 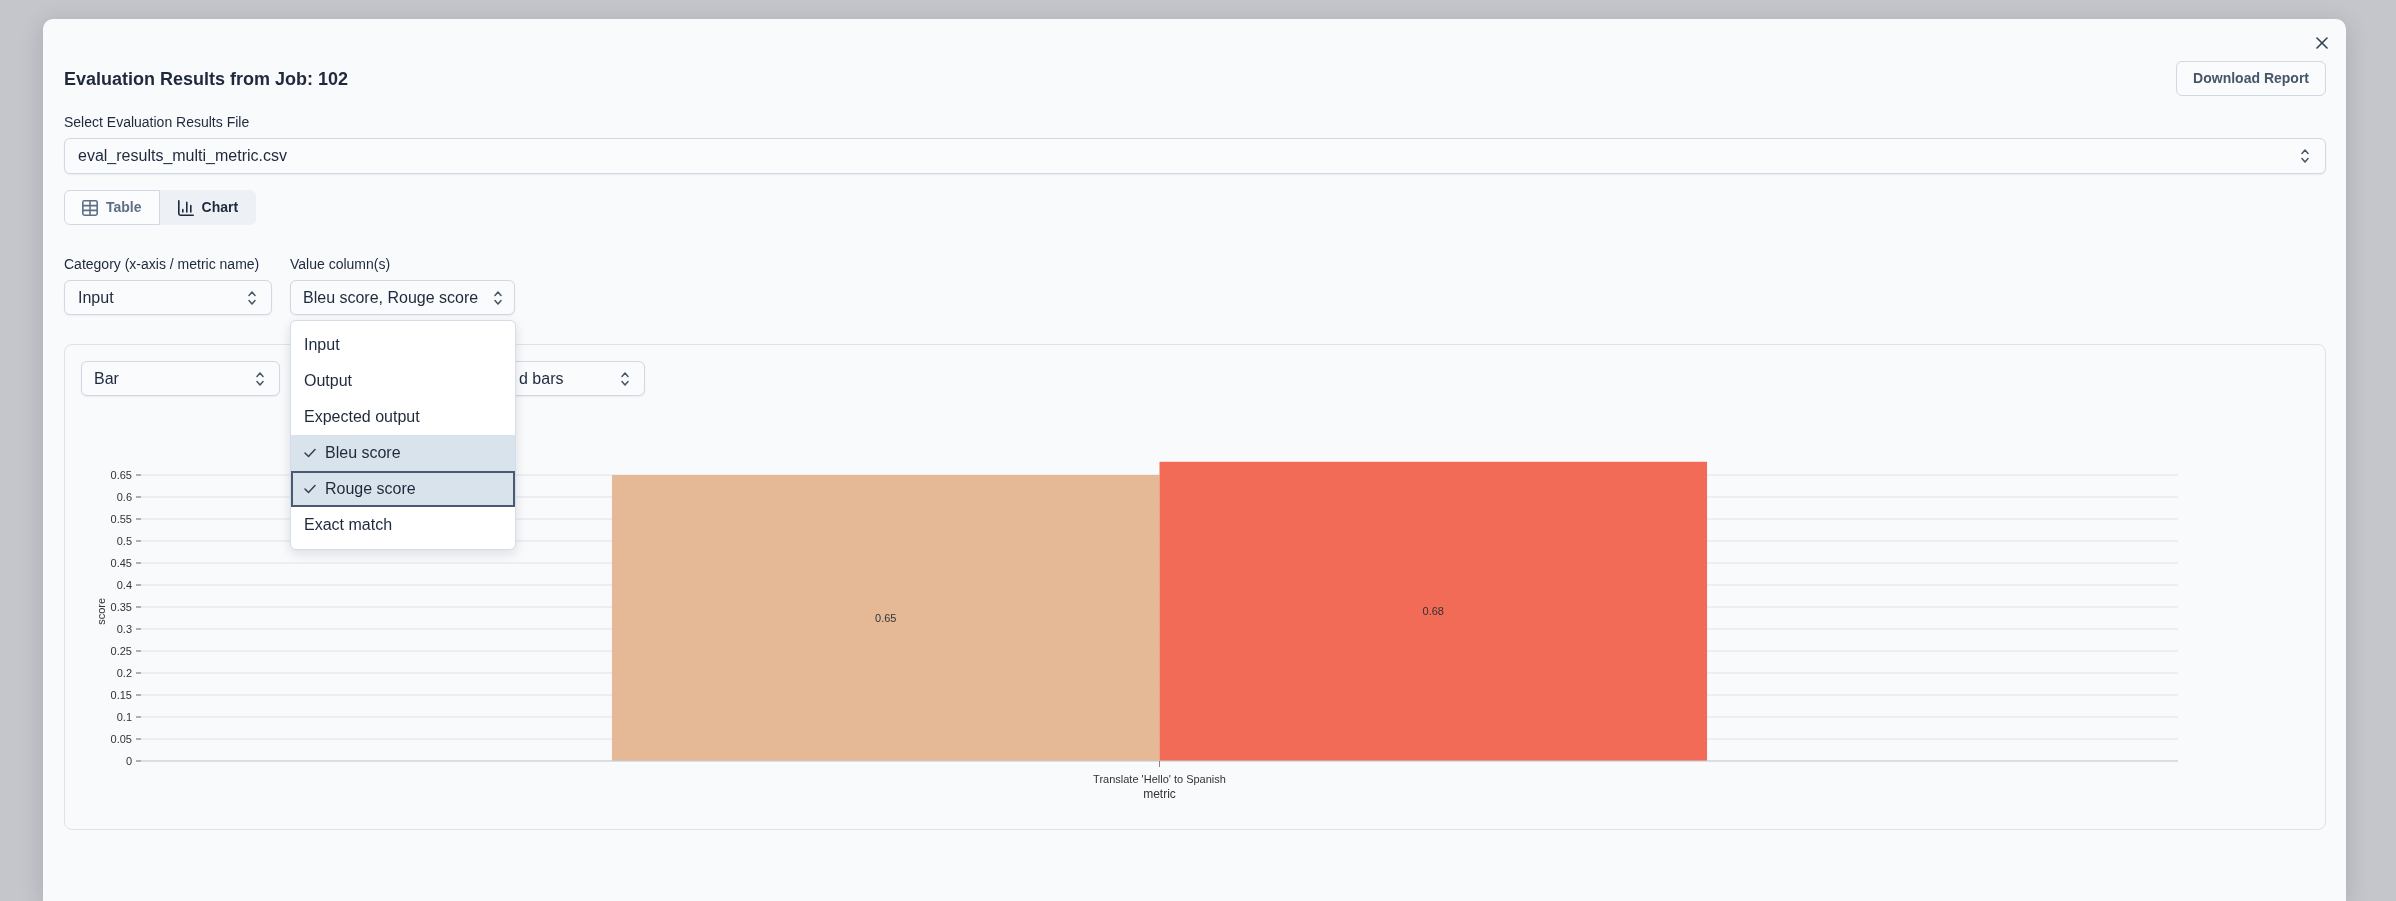 I want to click on view-tab: Chart, so click(x=208, y=207).